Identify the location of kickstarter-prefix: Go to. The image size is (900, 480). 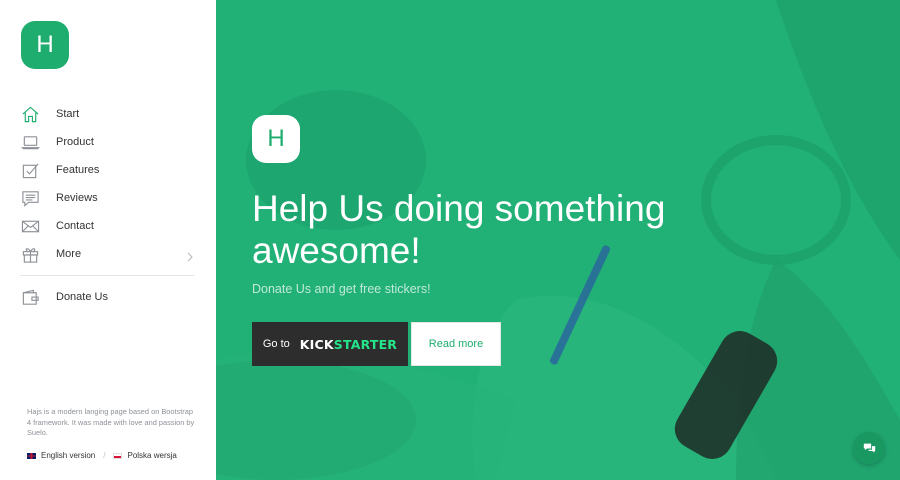
(276, 344).